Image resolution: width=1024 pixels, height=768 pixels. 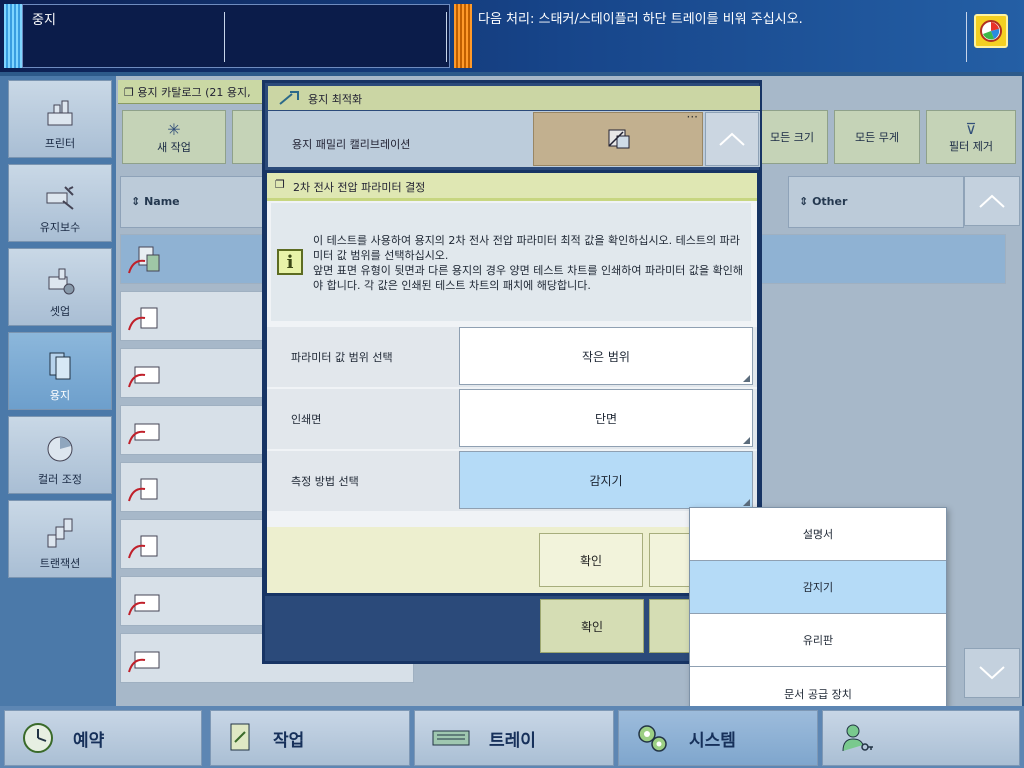 I want to click on bottom-navigation: 예약 작업 트레이 시스템, so click(x=512, y=737).